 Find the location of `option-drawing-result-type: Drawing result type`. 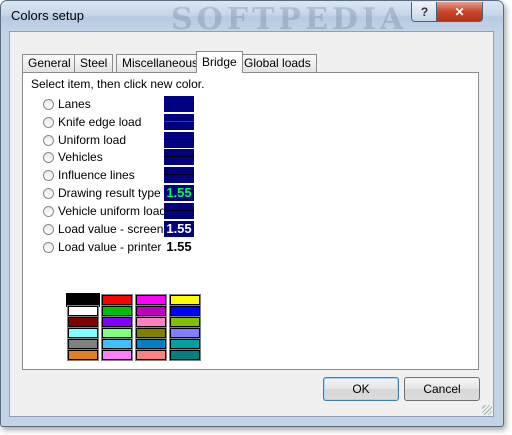

option-drawing-result-type: Drawing result type is located at coordinates (102, 193).